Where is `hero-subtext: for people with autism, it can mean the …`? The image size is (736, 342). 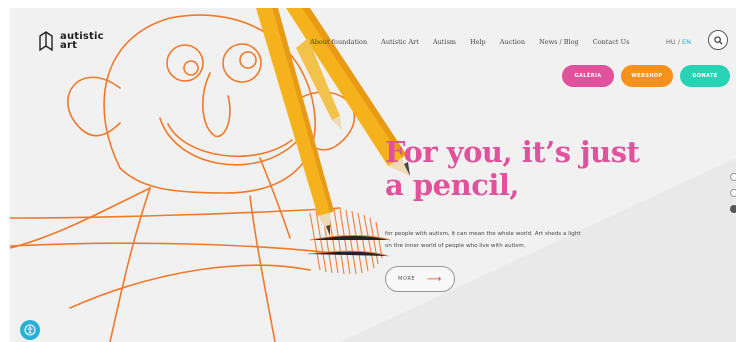 hero-subtext: for people with autism, it can mean the … is located at coordinates (510, 240).